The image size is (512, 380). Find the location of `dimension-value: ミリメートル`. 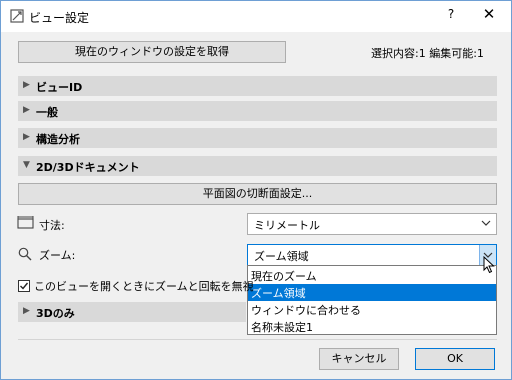

dimension-value: ミリメートル is located at coordinates (287, 225).